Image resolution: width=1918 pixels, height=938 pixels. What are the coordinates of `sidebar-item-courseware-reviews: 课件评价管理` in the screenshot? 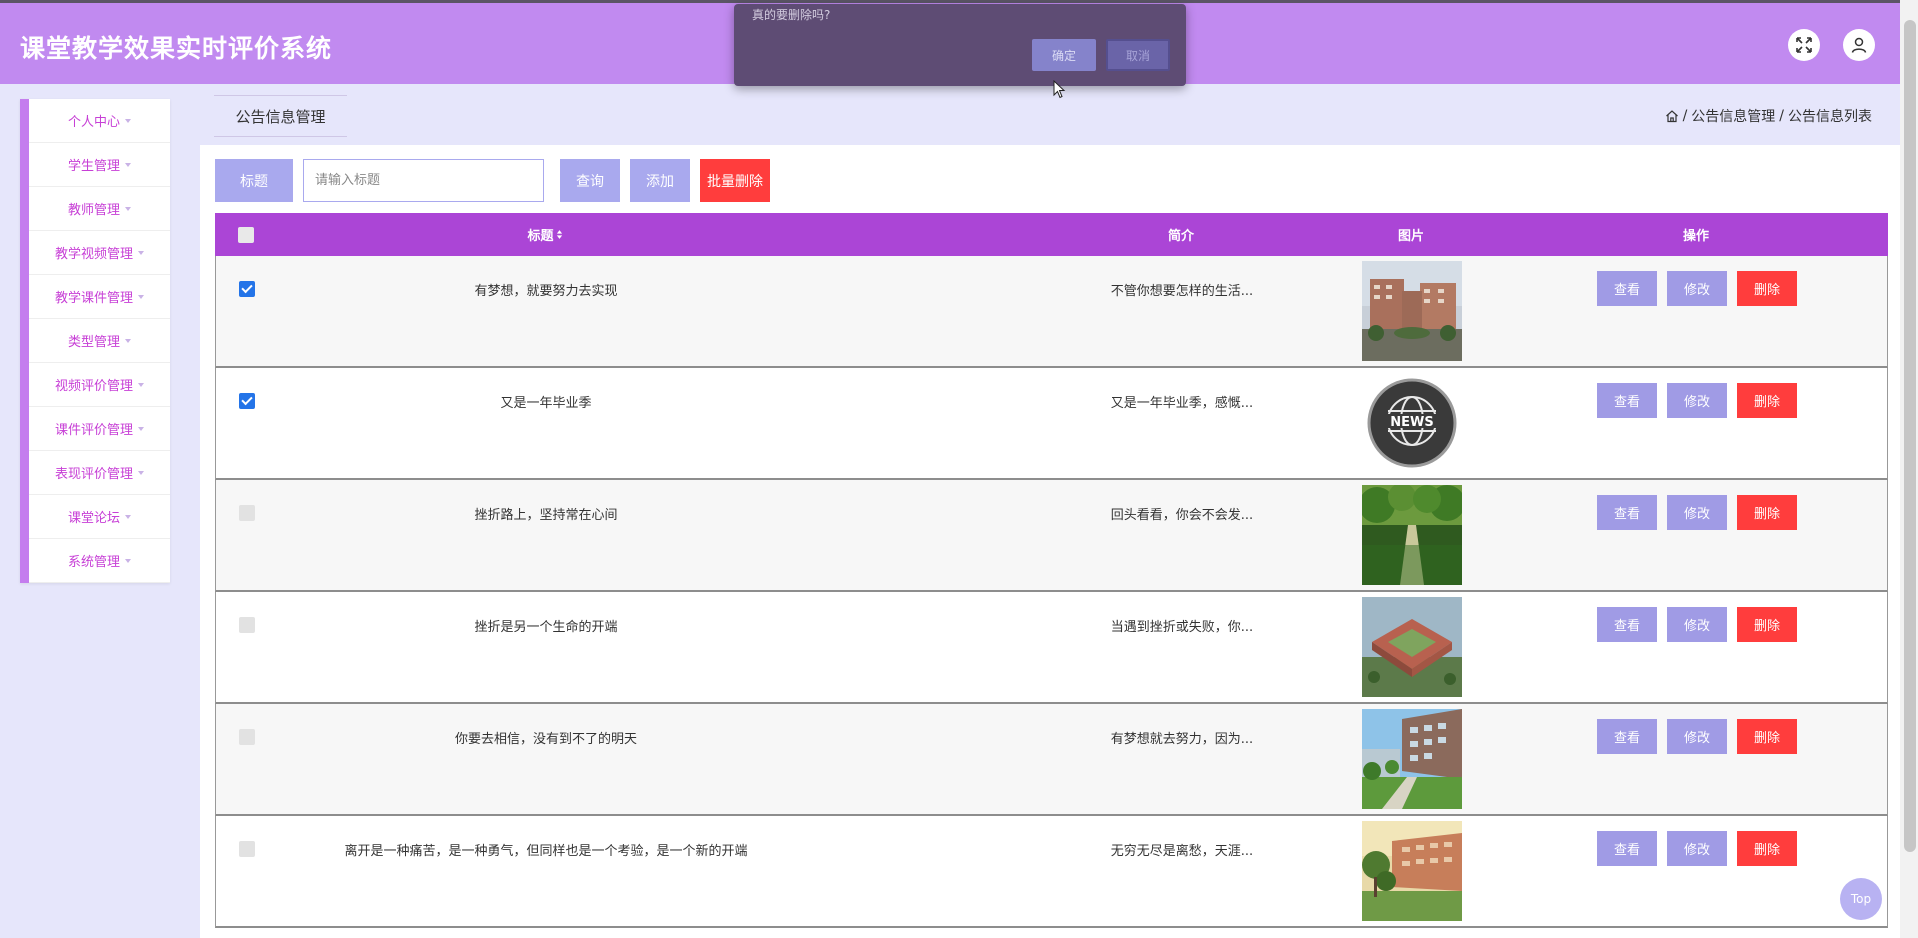 It's located at (99, 429).